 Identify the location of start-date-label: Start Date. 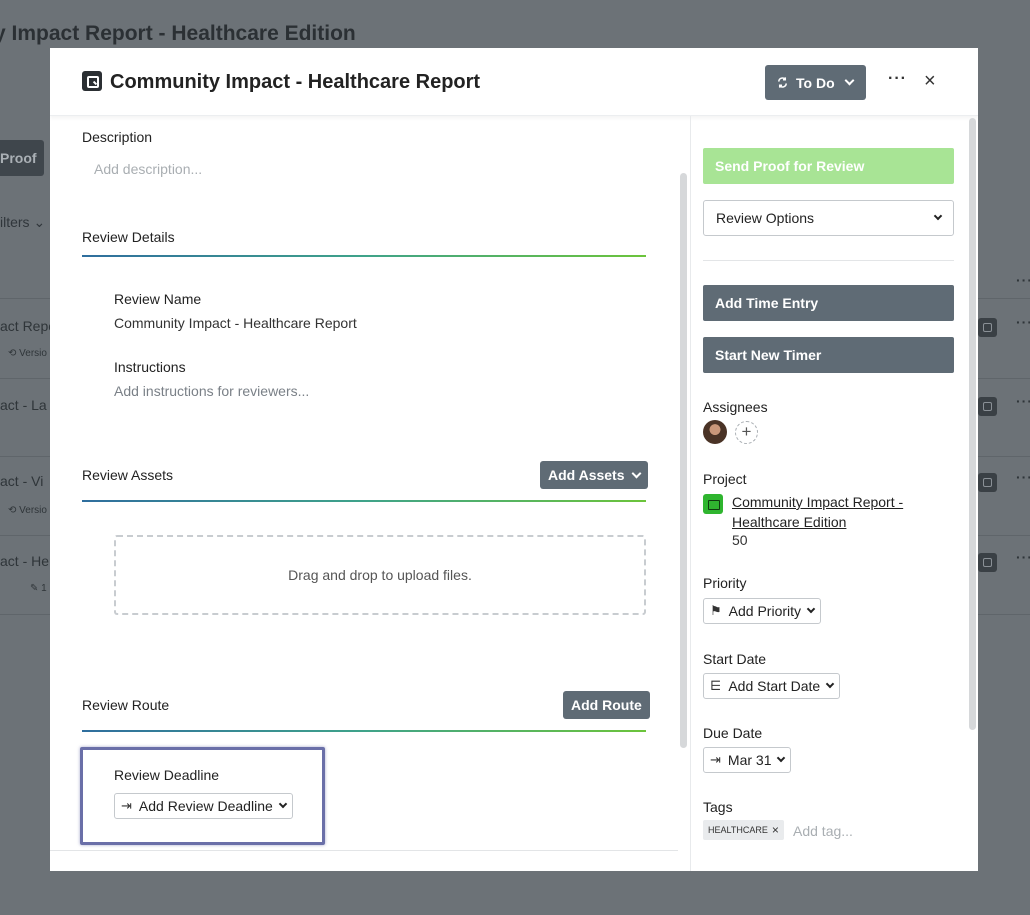
(735, 659).